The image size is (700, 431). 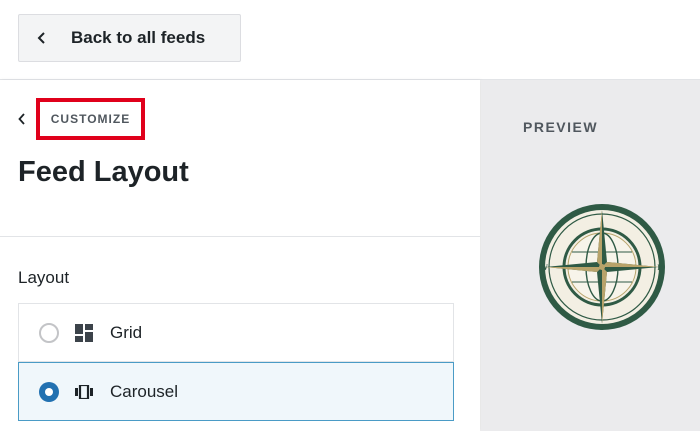 I want to click on grid-label: Grid, so click(x=126, y=332).